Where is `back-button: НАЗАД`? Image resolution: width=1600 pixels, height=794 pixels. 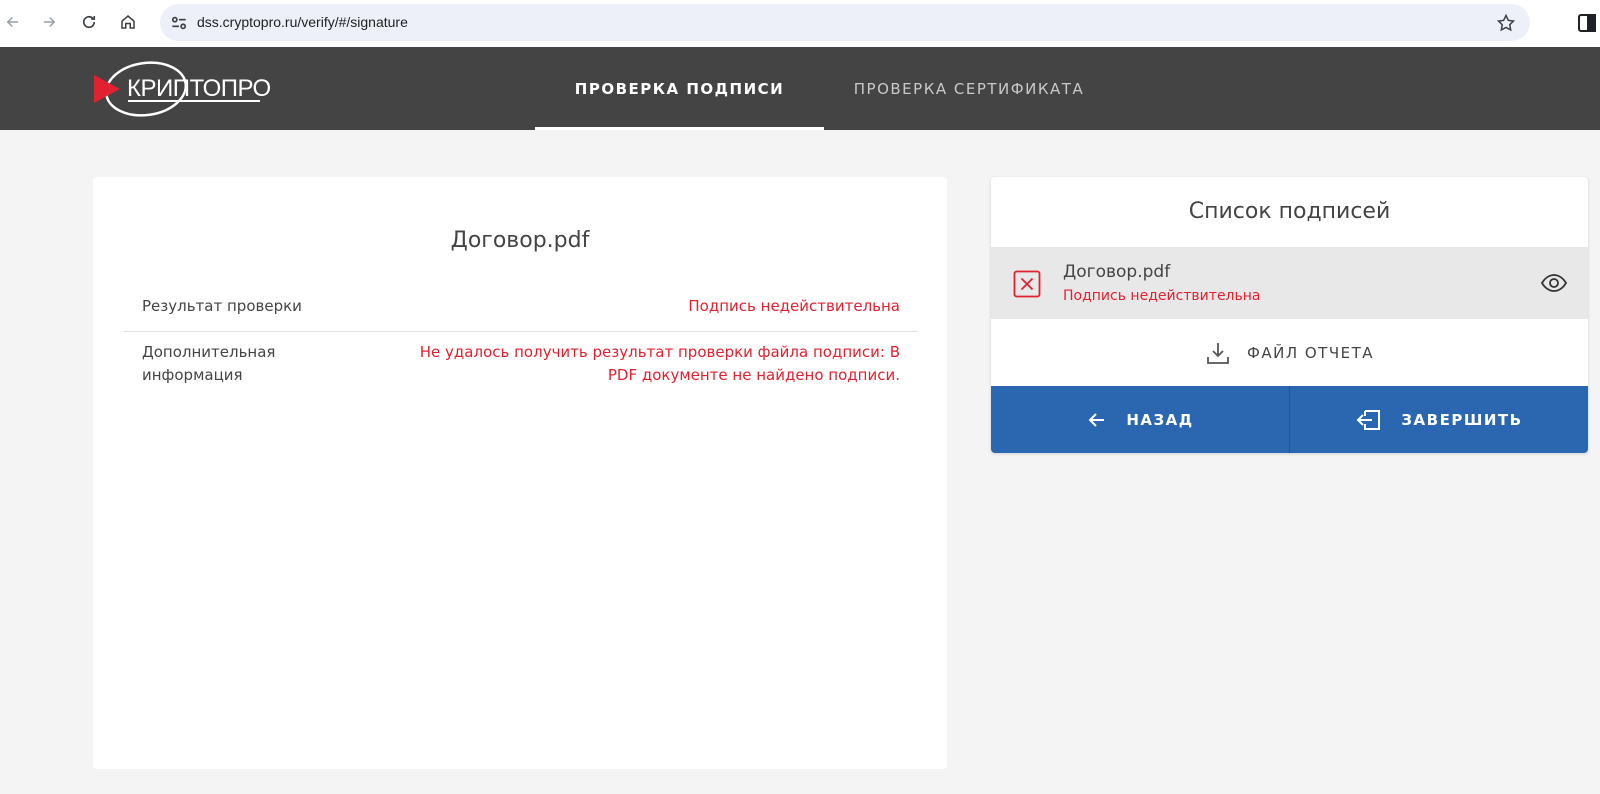 back-button: НАЗАД is located at coordinates (1140, 419).